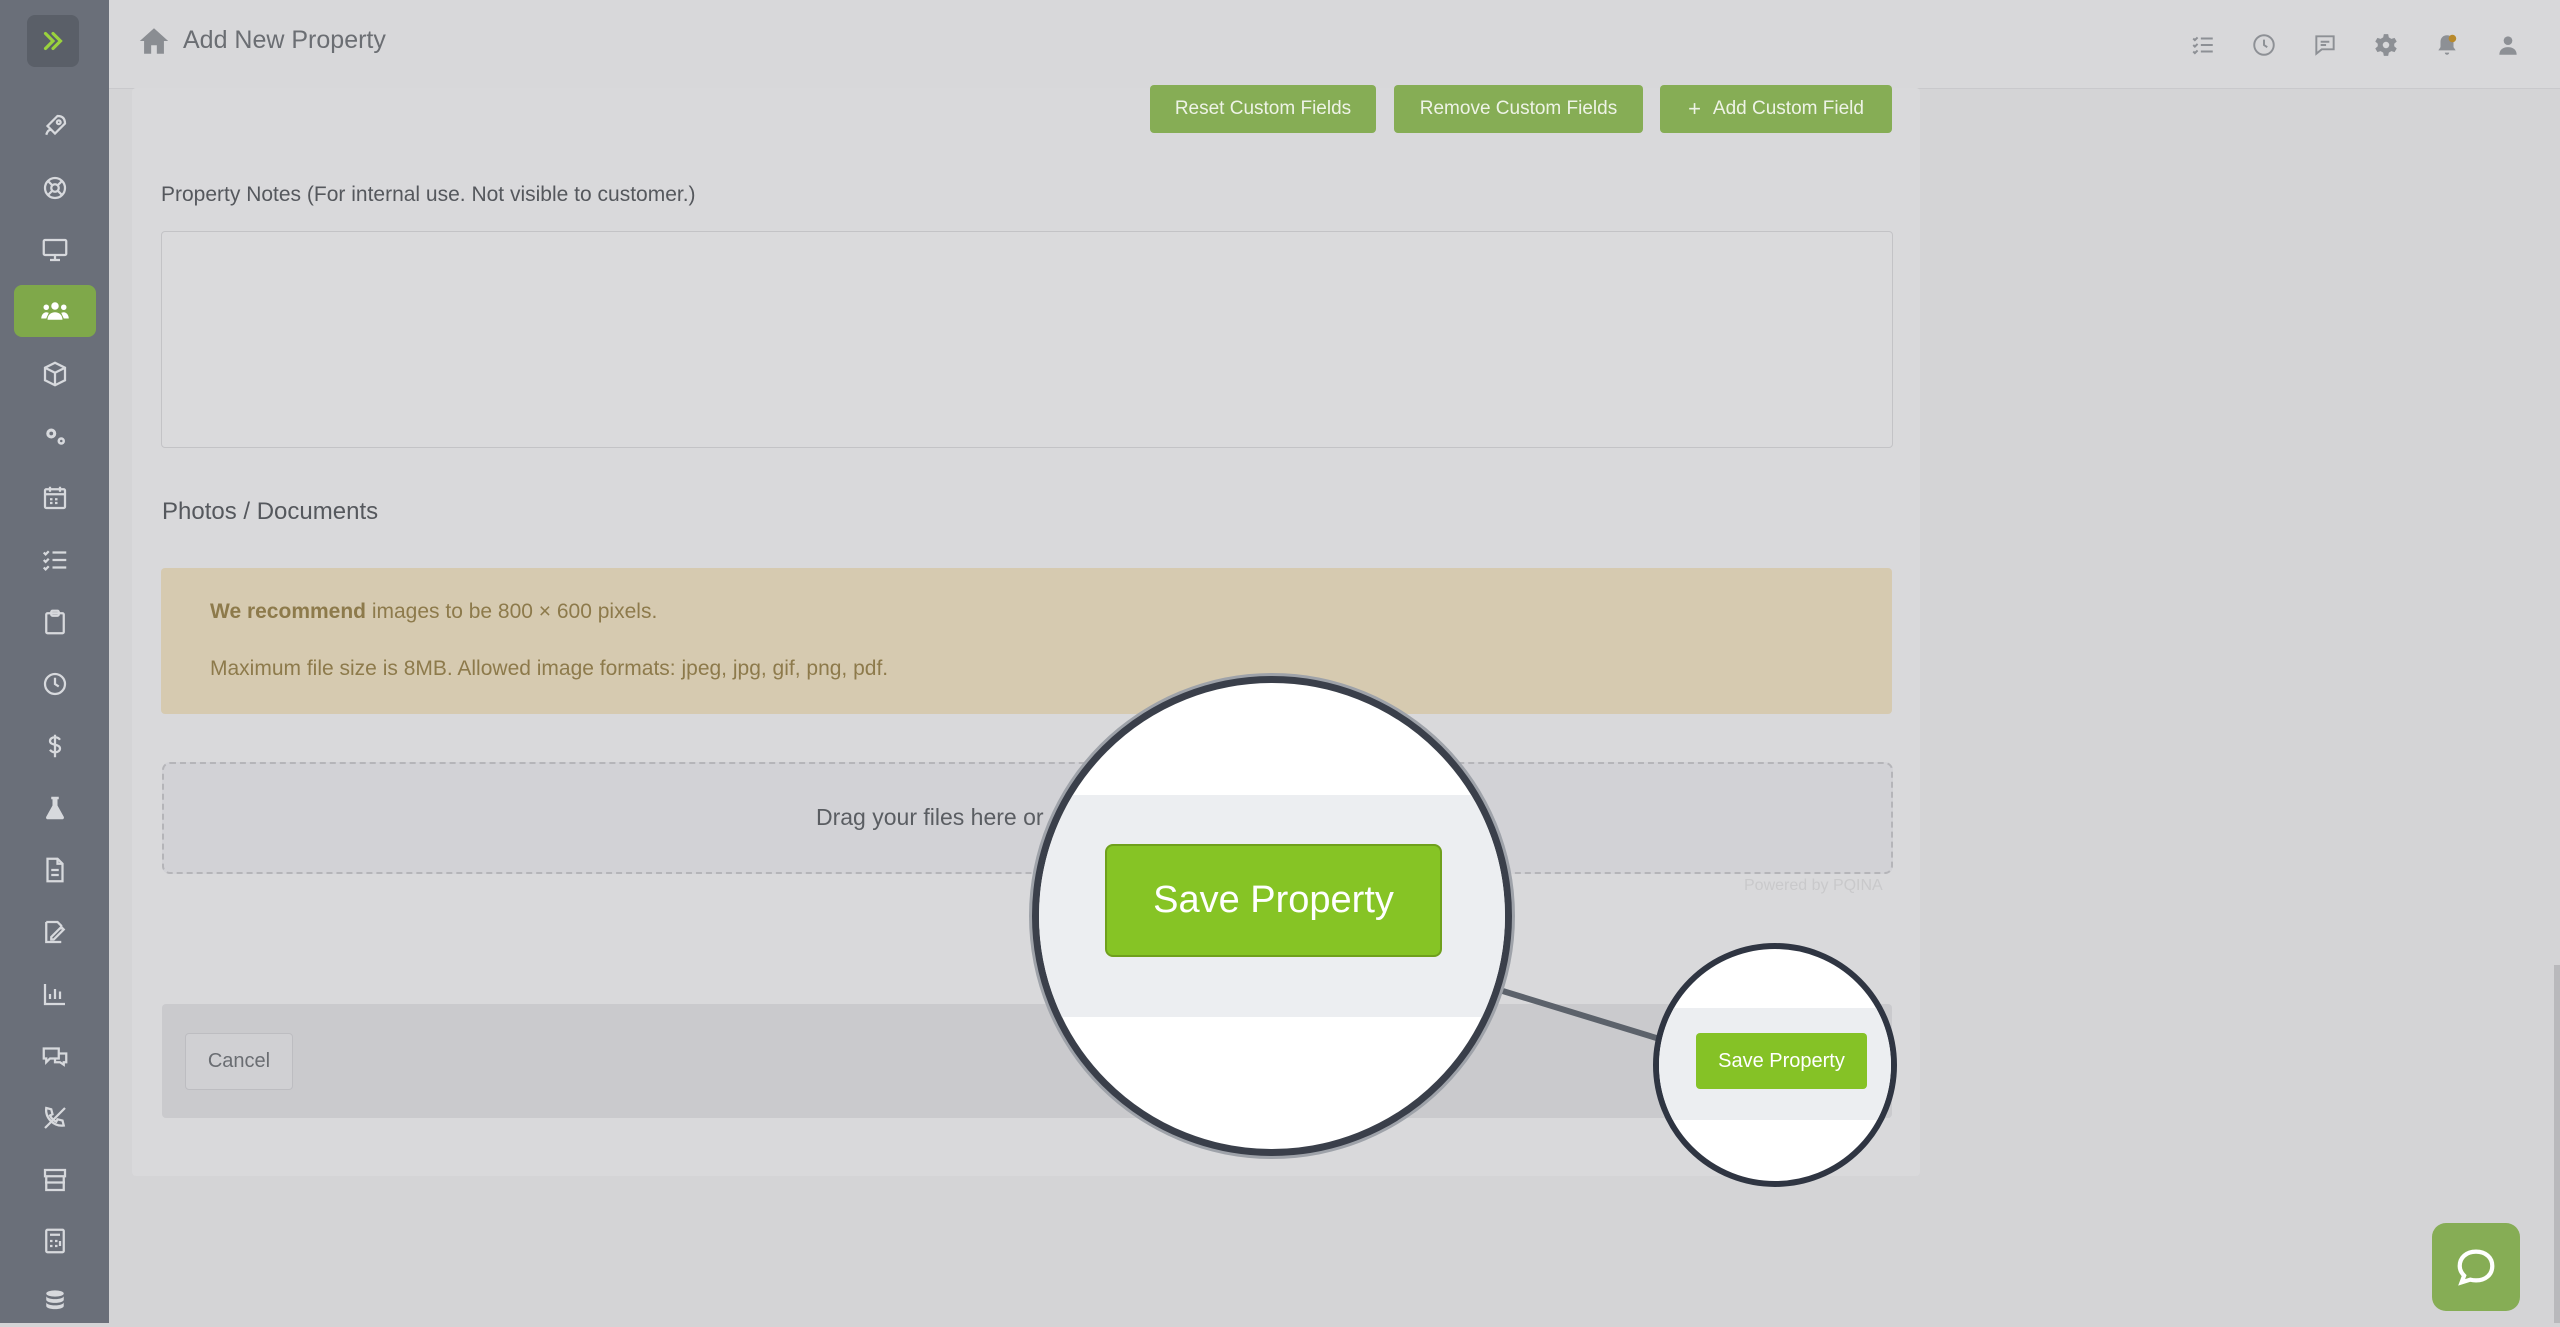 This screenshot has width=2560, height=1327. I want to click on remove-custom-fields-button: Remove Custom Fields, so click(1518, 109).